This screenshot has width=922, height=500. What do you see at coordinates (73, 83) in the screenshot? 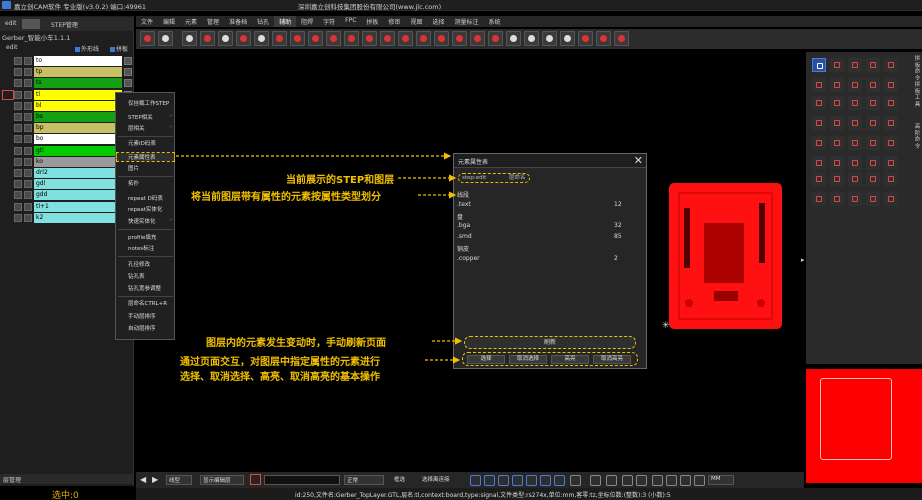
I see `layer-row: ts` at bounding box center [73, 83].